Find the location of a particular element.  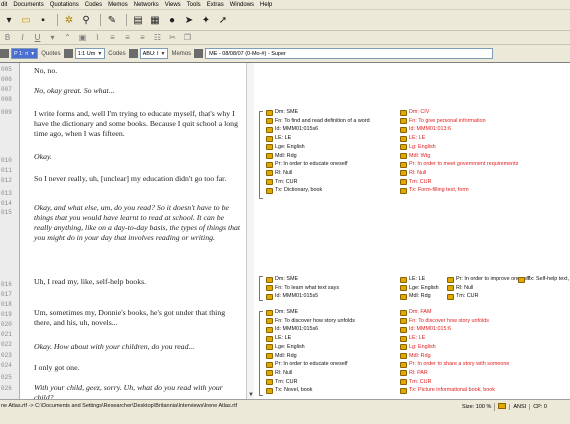

align-center-icon: ≡ is located at coordinates (127, 37).